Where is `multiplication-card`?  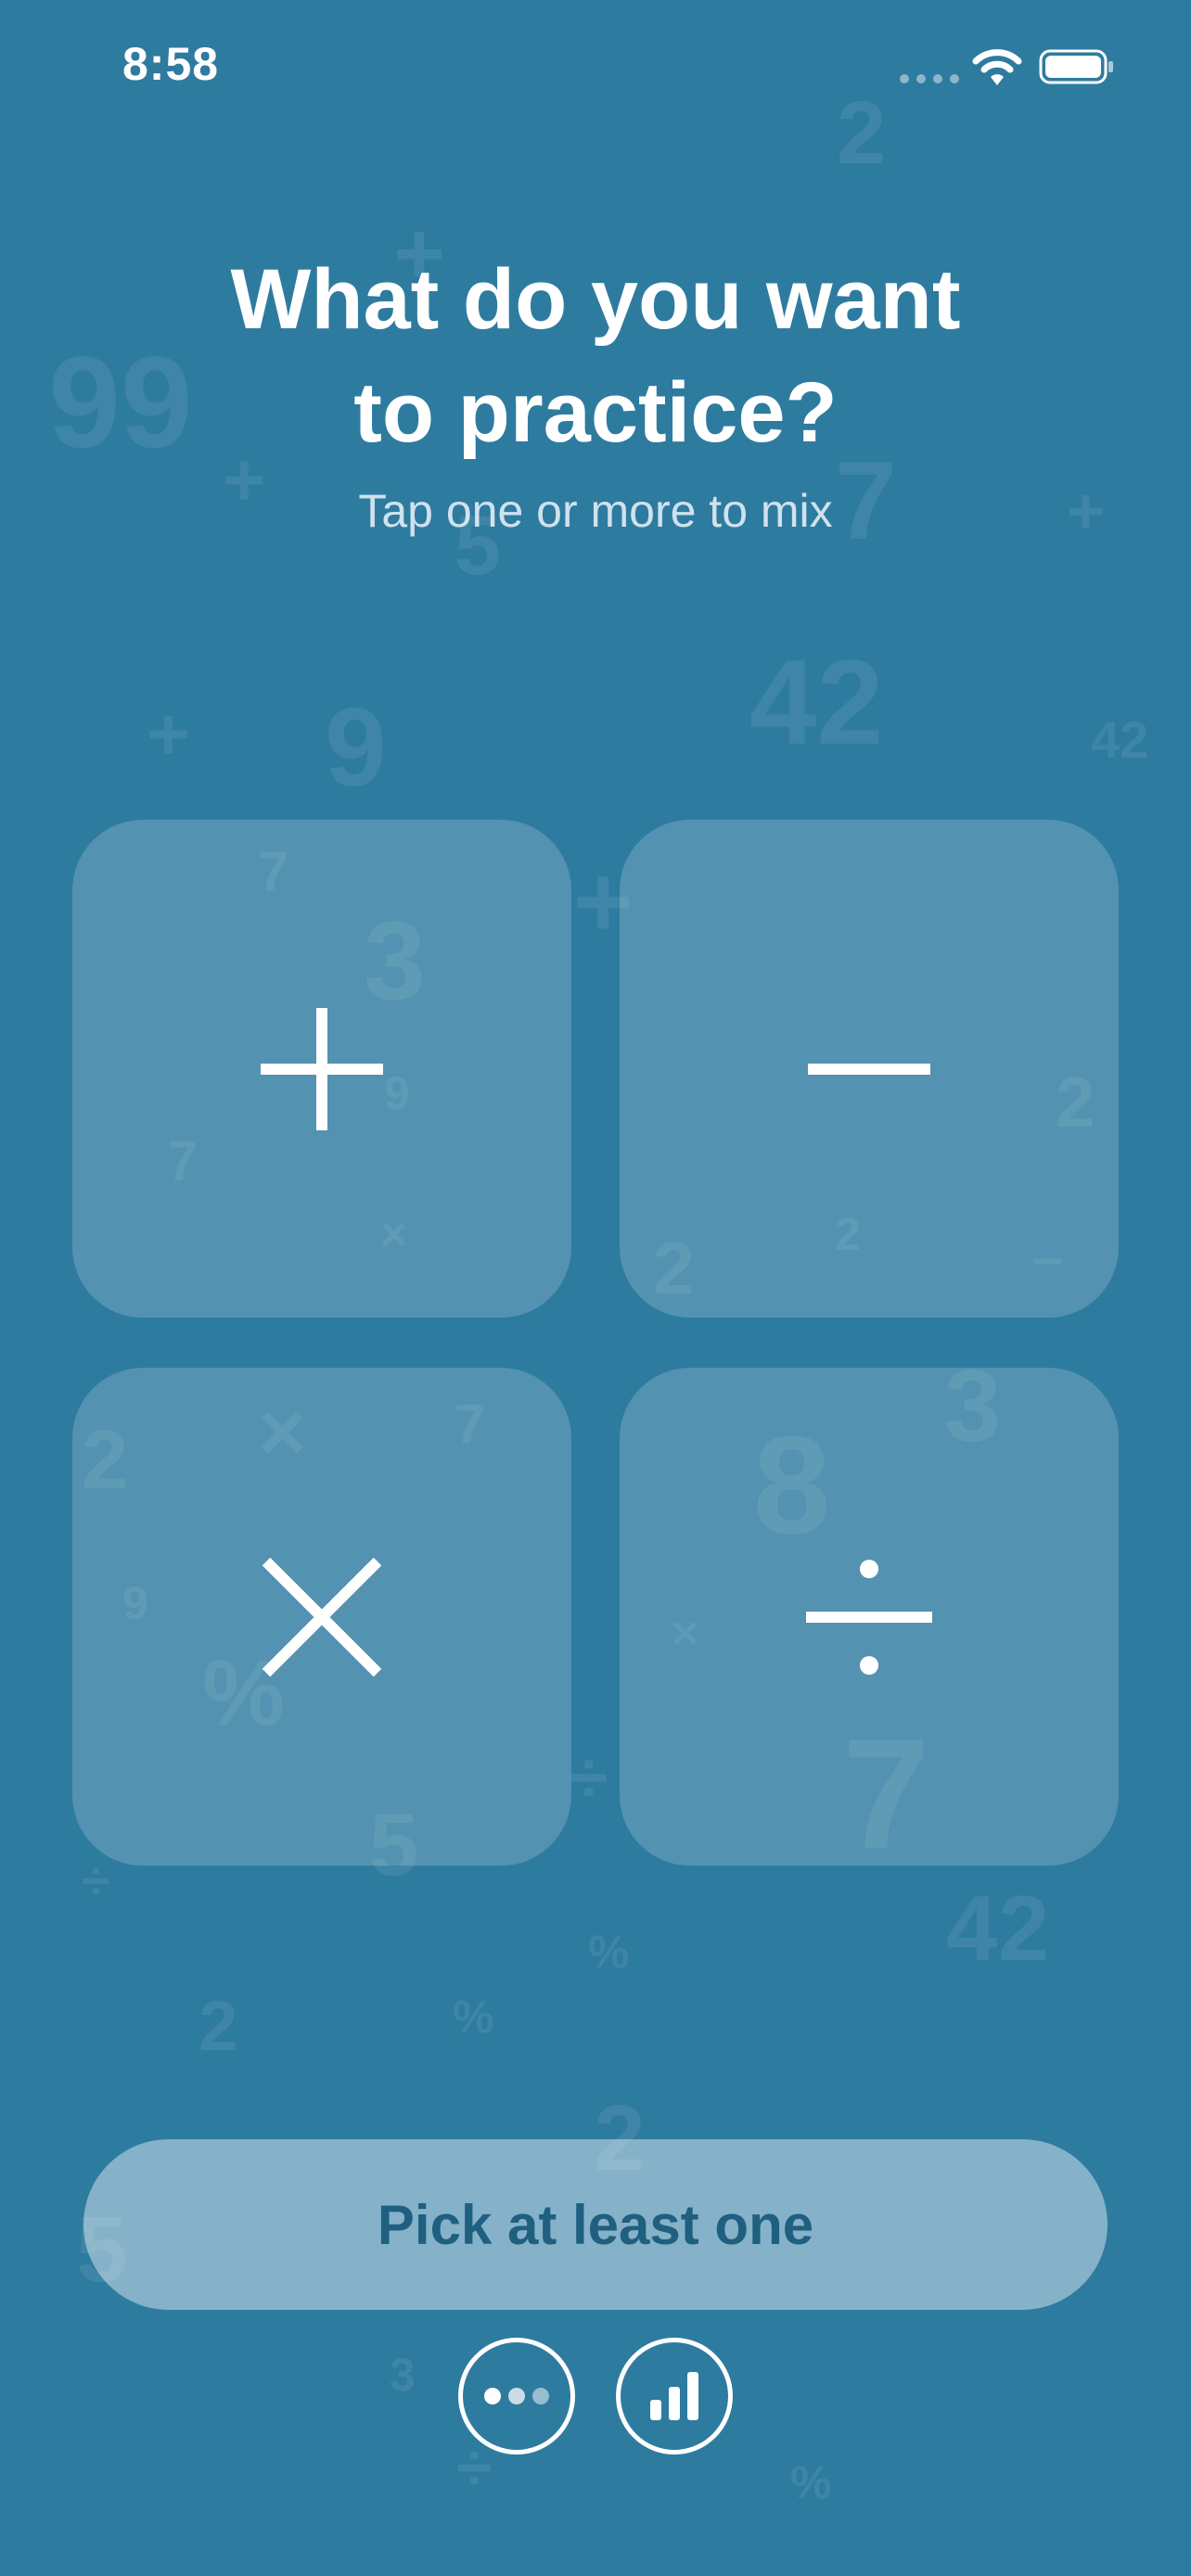
multiplication-card is located at coordinates (321, 1617).